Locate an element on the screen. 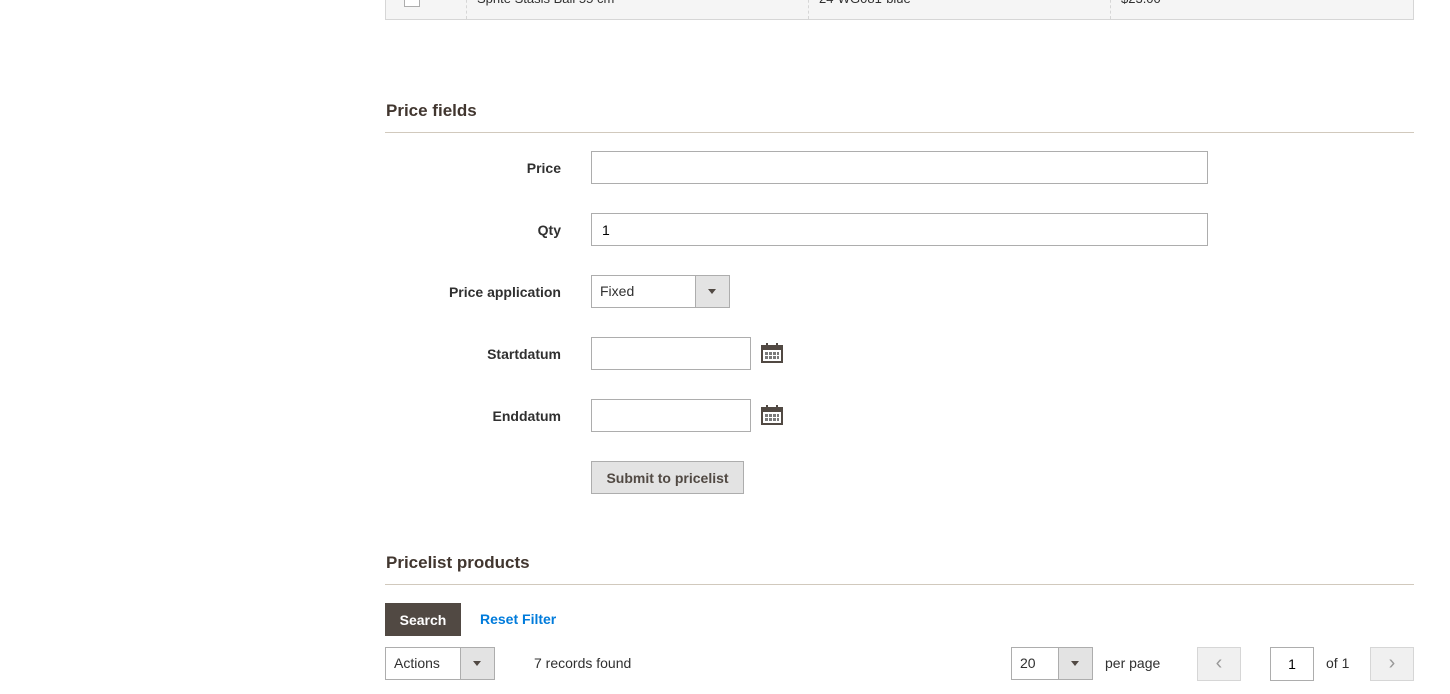 This screenshot has width=1450, height=694. reset-filter-link: Reset Filter is located at coordinates (518, 619).